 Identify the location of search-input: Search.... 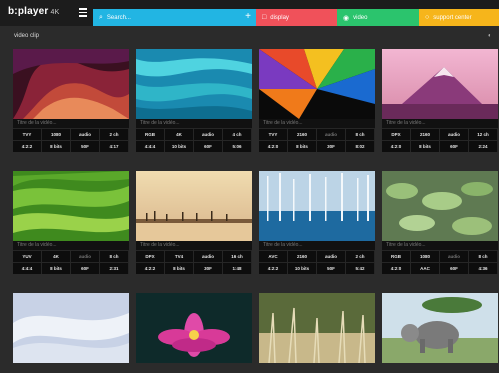
(119, 18).